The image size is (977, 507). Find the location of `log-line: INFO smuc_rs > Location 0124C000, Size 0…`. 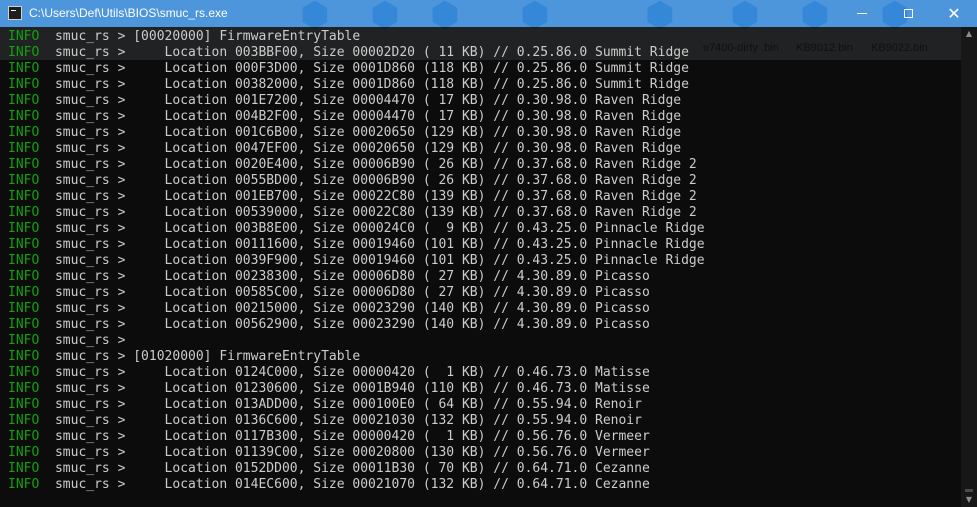

log-line: INFO smuc_rs > Location 0124C000, Size 0… is located at coordinates (356, 373).